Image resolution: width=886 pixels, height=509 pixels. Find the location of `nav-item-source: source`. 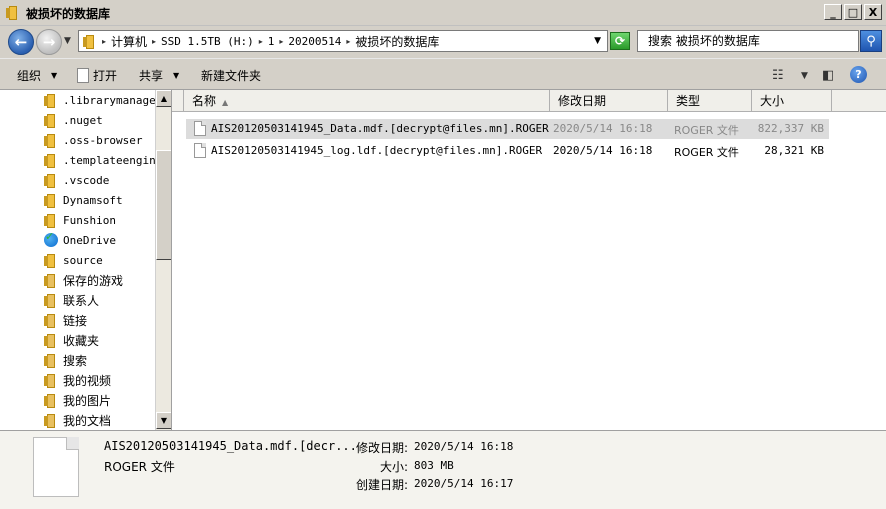

nav-item-source: source is located at coordinates (73, 260).